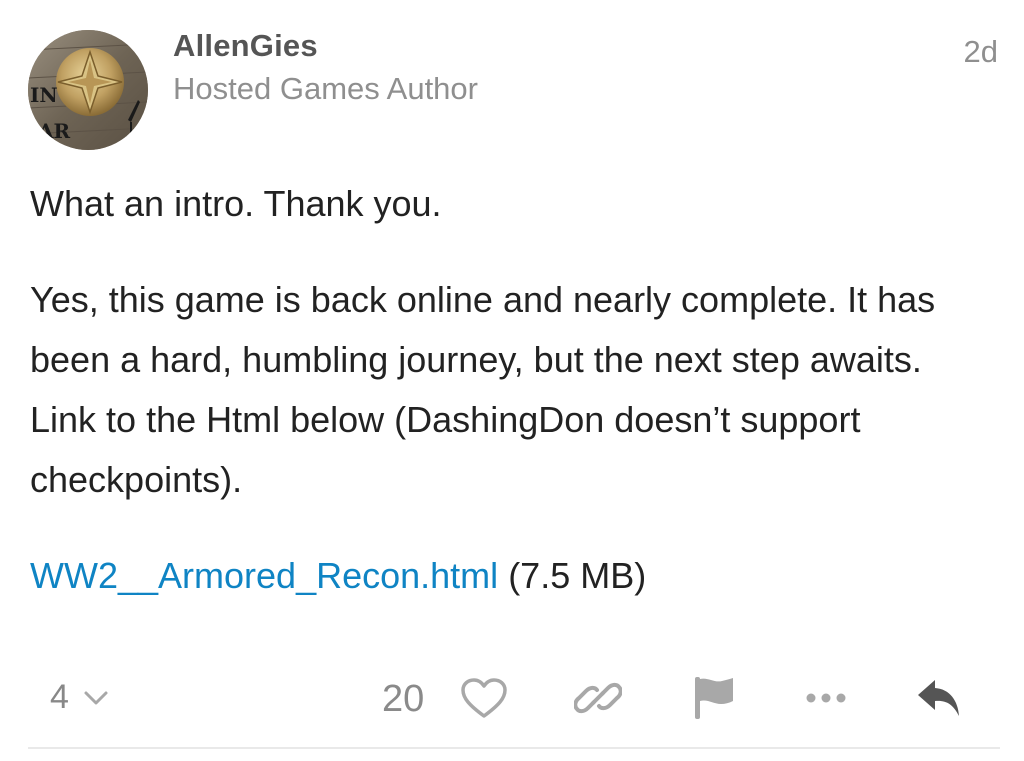  I want to click on avatar: IN AR, so click(88, 90).